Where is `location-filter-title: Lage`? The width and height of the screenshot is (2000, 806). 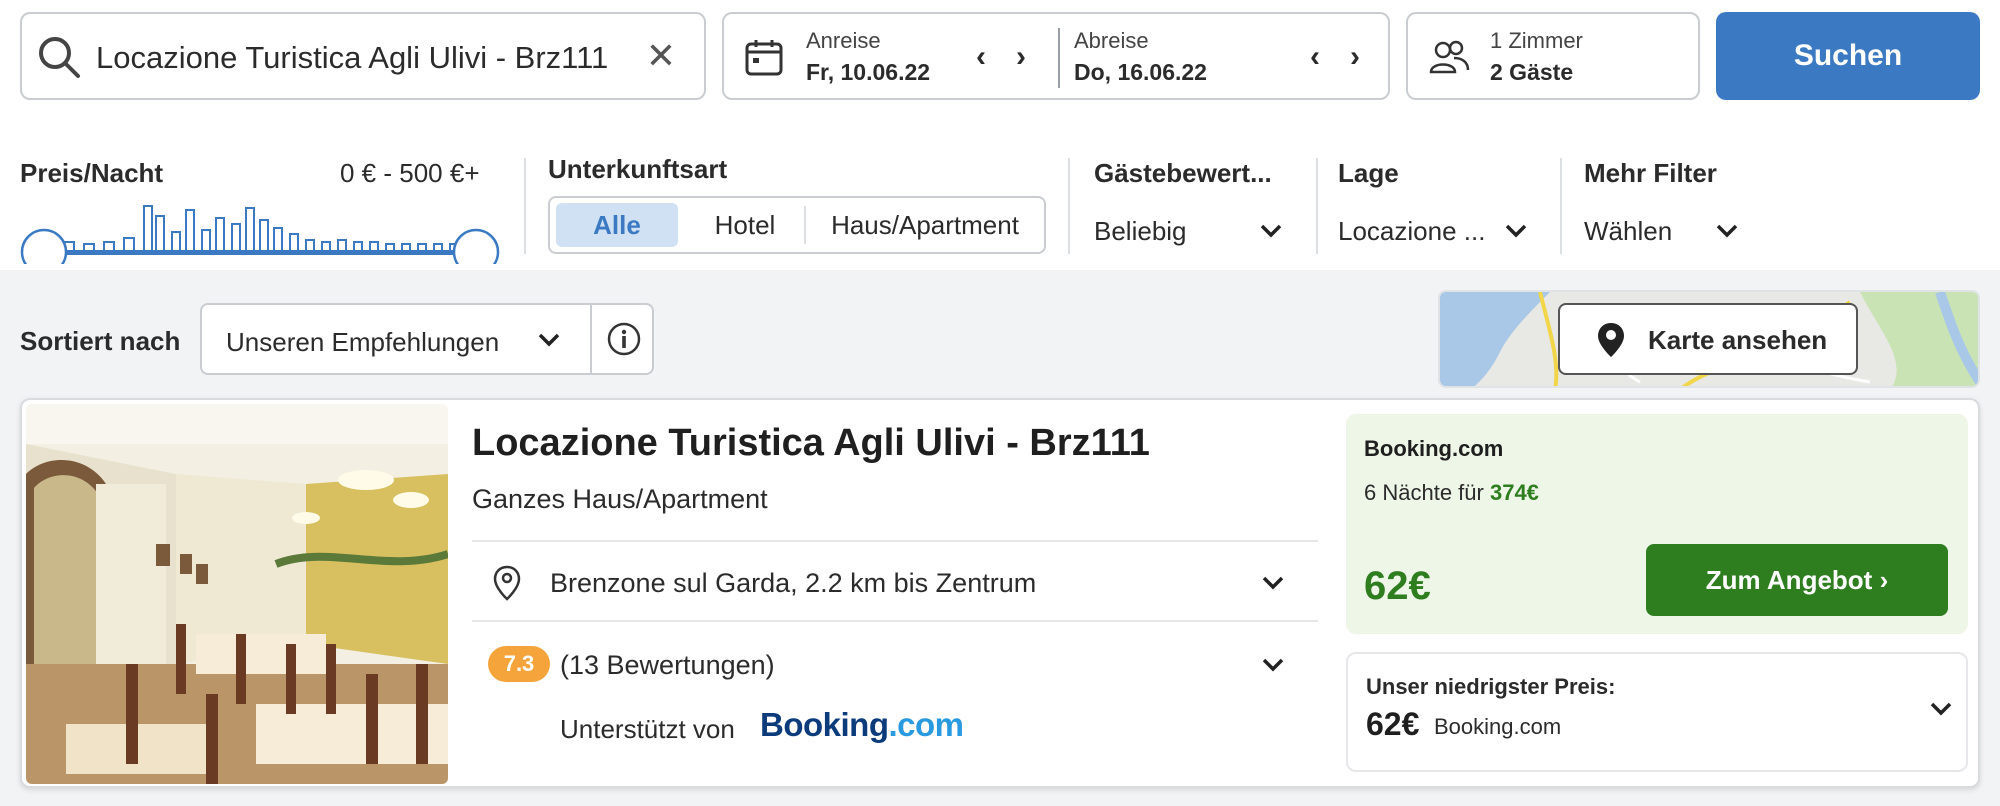 location-filter-title: Lage is located at coordinates (1368, 173).